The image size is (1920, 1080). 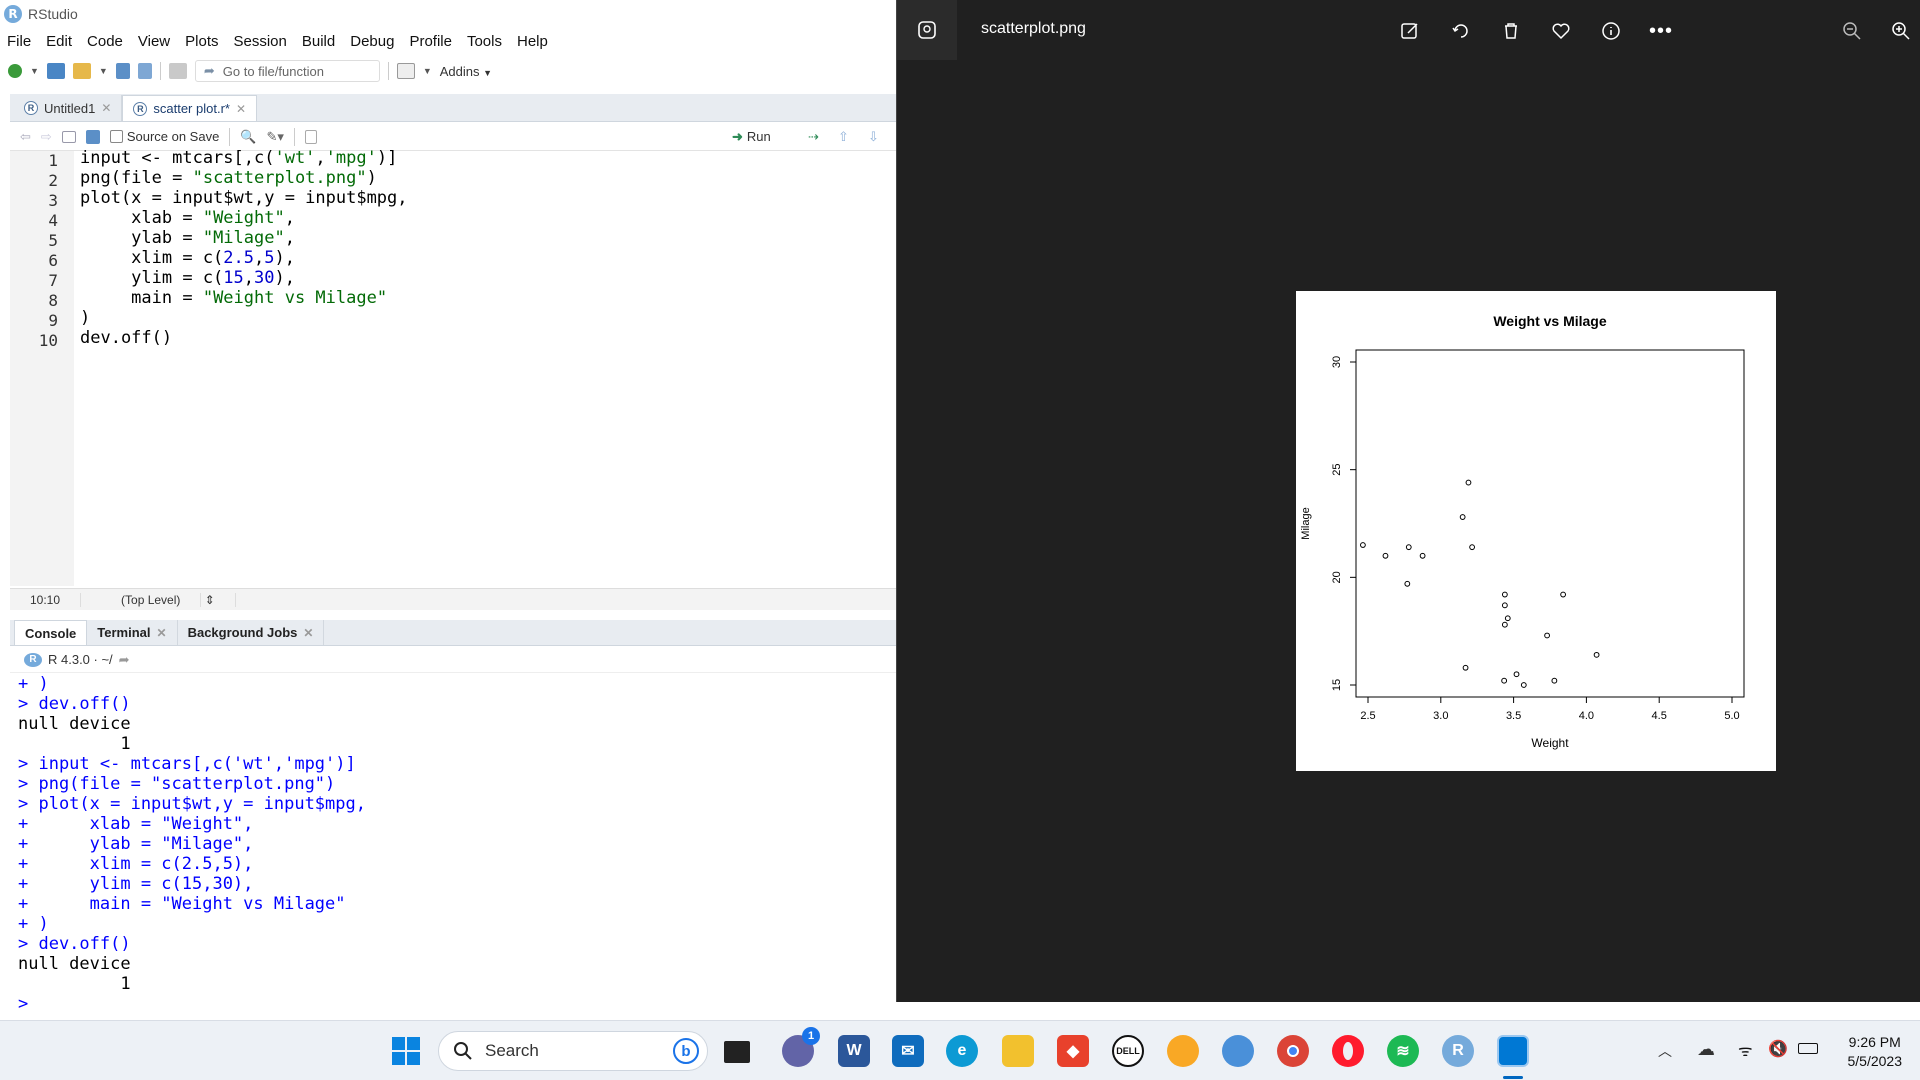 I want to click on forward-icon: ⇨, so click(x=46, y=137).